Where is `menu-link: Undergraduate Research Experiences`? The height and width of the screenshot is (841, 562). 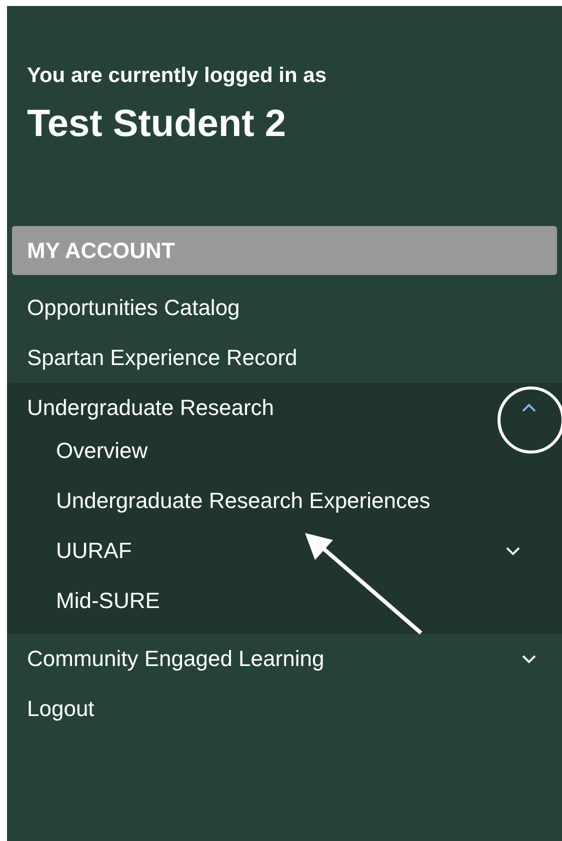 menu-link: Undergraduate Research Experiences is located at coordinates (243, 501).